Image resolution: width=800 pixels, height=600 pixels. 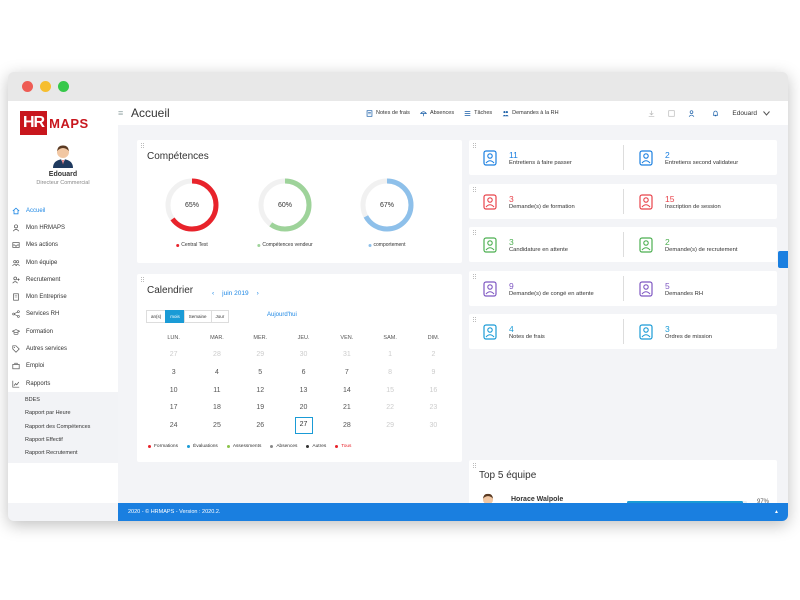 What do you see at coordinates (45, 86) in the screenshot?
I see `minimize-window-button` at bounding box center [45, 86].